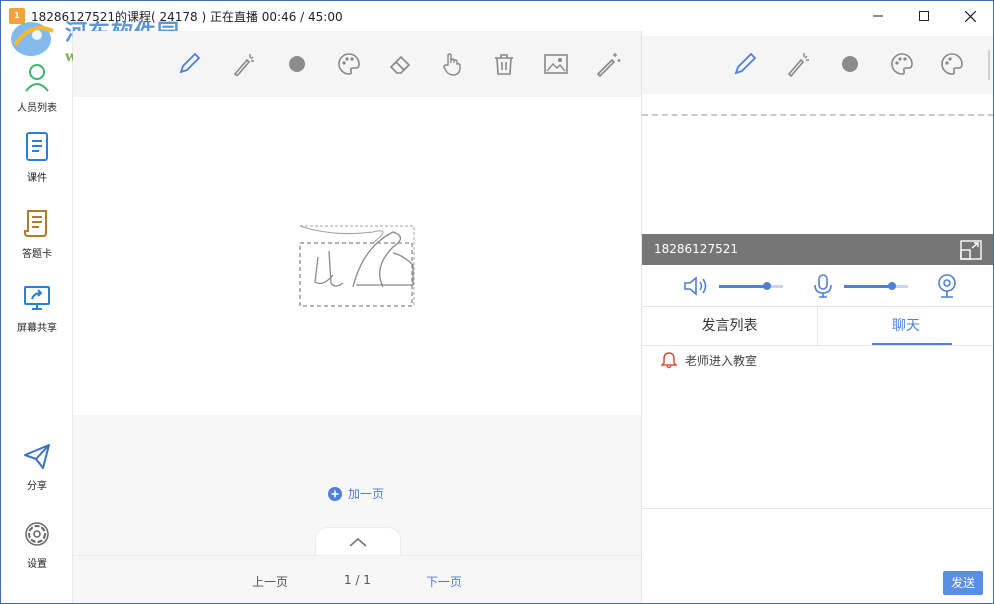 This screenshot has height=604, width=994. What do you see at coordinates (963, 583) in the screenshot?
I see `send-button: 发送` at bounding box center [963, 583].